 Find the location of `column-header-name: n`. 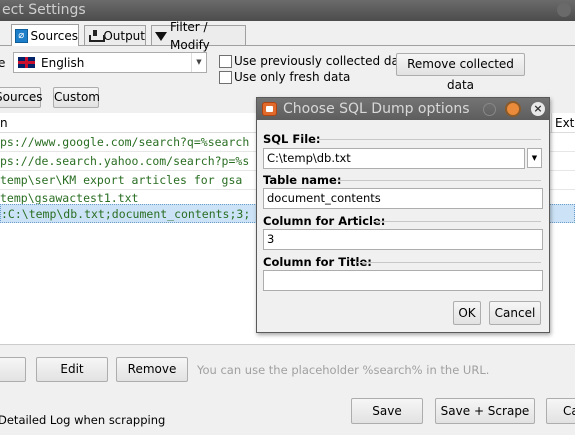

column-header-name: n is located at coordinates (4, 123).